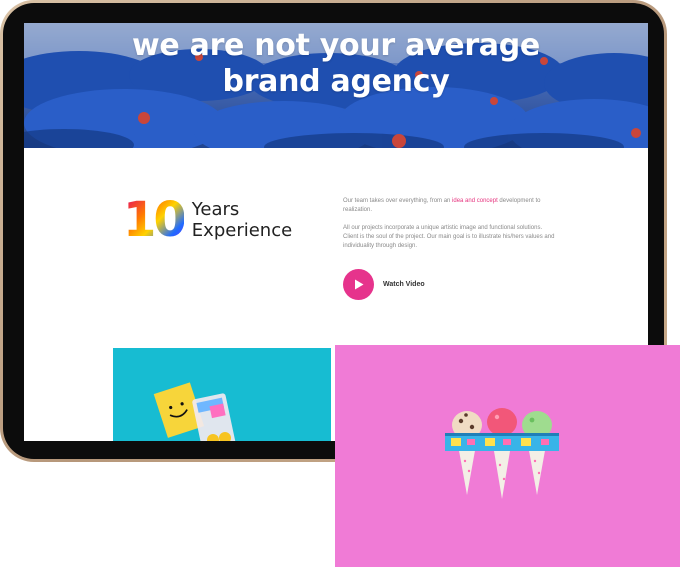 The height and width of the screenshot is (582, 695). I want to click on watch-video-button: Watch Video, so click(384, 284).